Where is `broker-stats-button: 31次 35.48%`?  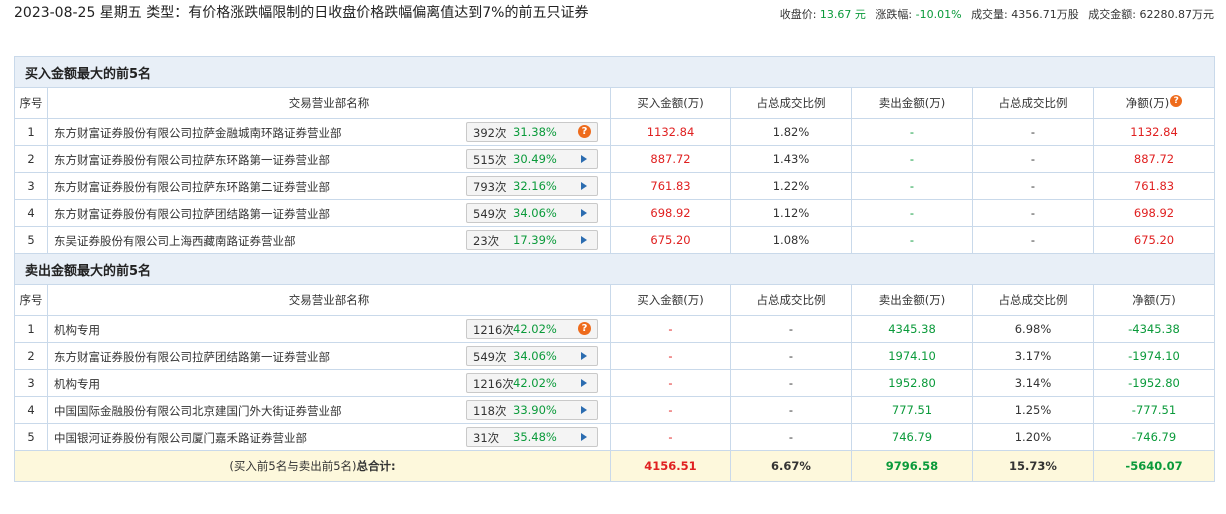 broker-stats-button: 31次 35.48% is located at coordinates (532, 437).